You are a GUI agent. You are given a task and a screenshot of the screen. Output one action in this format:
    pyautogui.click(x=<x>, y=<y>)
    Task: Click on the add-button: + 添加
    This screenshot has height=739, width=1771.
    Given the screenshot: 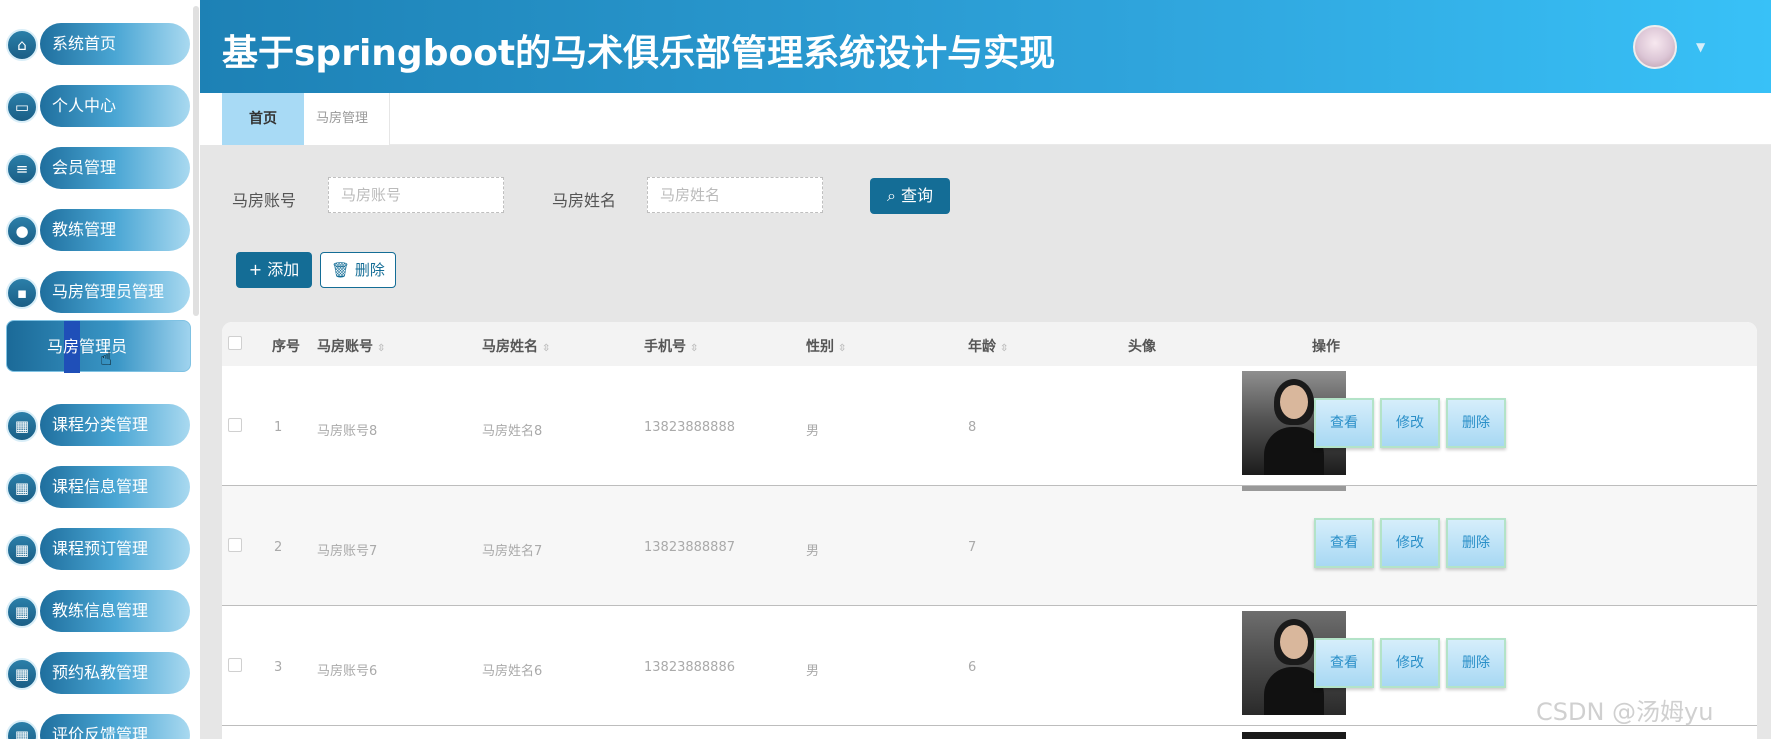 What is the action you would take?
    pyautogui.click(x=274, y=270)
    